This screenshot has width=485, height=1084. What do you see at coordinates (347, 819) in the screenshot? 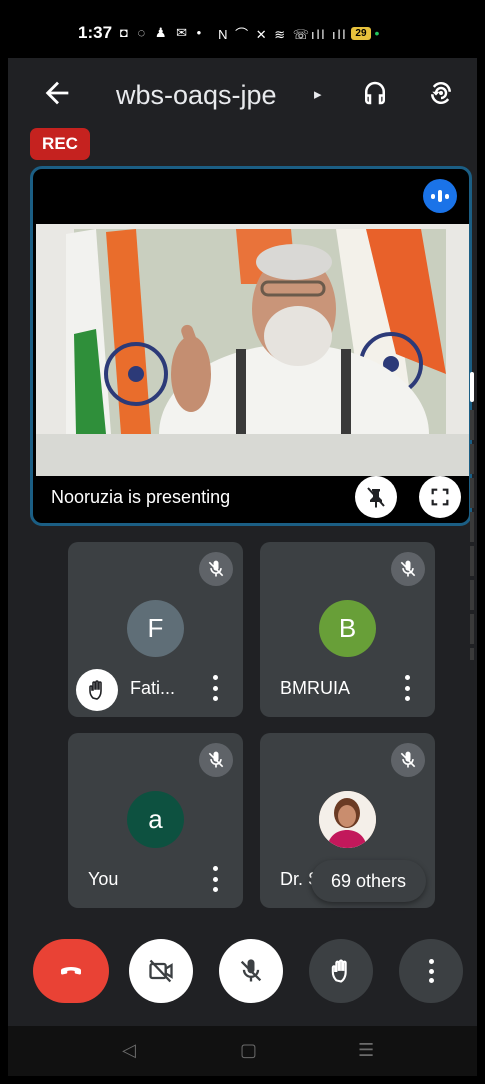
I see `avatar-photo` at bounding box center [347, 819].